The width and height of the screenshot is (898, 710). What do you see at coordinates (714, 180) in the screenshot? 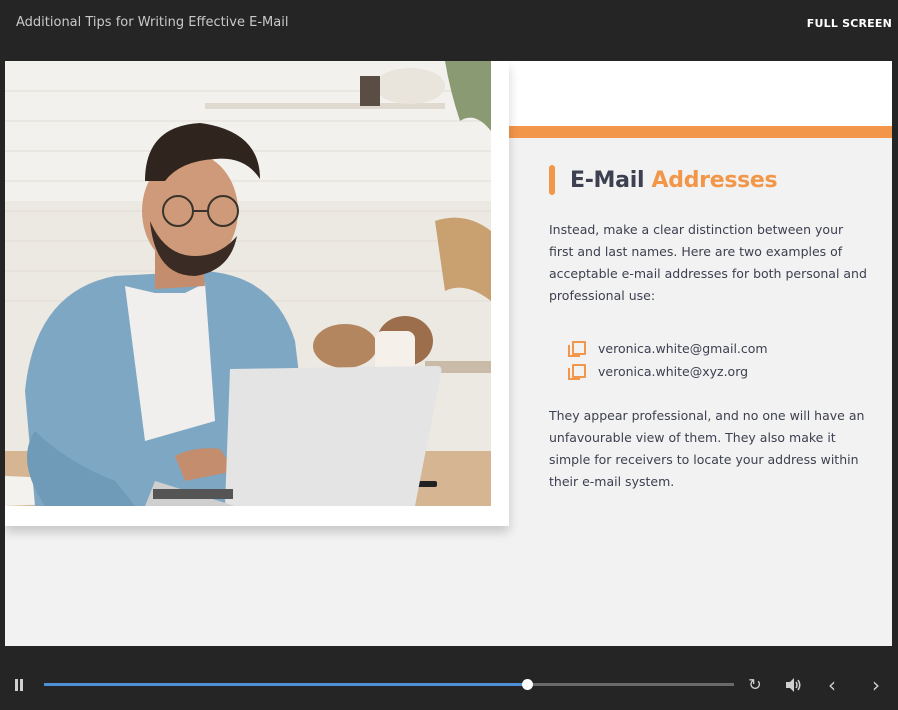
I see `heading-accent: Addresses` at bounding box center [714, 180].